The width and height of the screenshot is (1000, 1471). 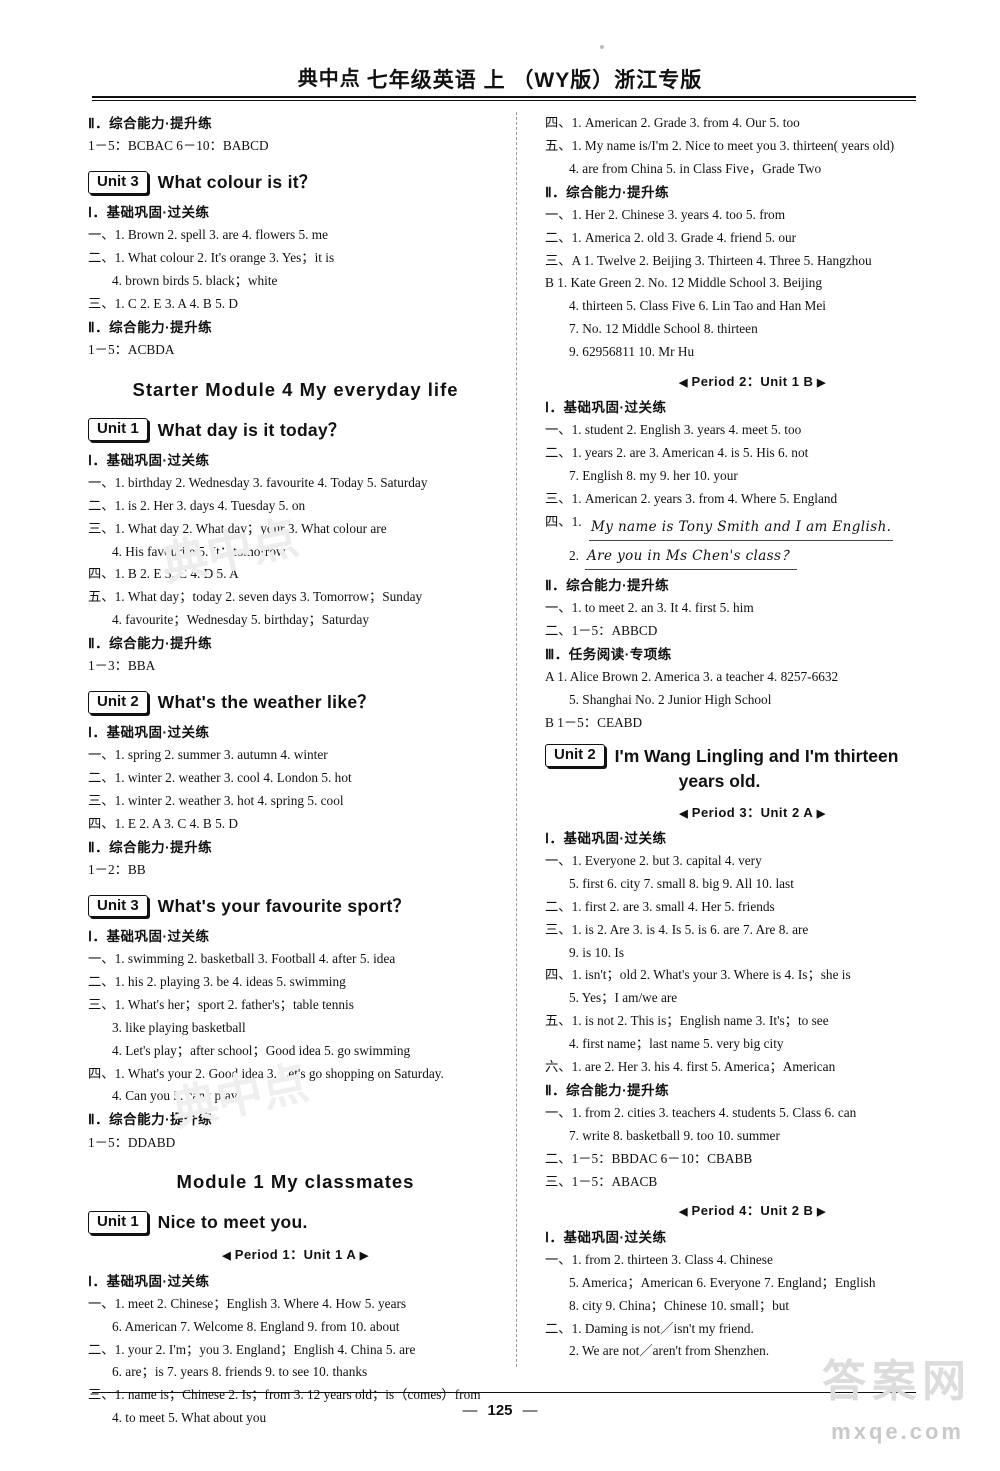 I want to click on unit-title: I'm Wang Lingling and I'm thirteen, so click(x=756, y=755).